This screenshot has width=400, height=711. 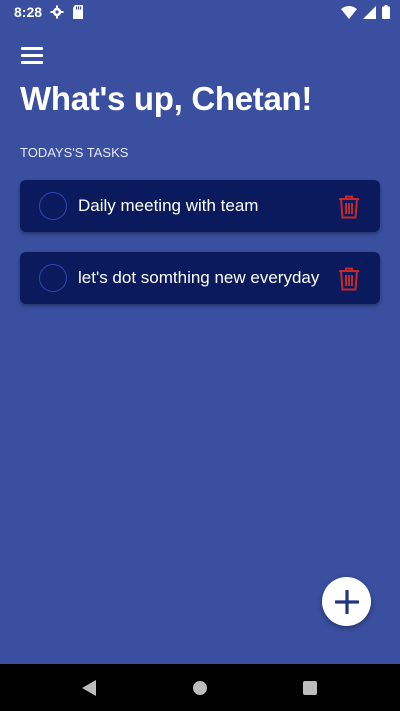 What do you see at coordinates (49, 12) in the screenshot?
I see `status-left: 8:28` at bounding box center [49, 12].